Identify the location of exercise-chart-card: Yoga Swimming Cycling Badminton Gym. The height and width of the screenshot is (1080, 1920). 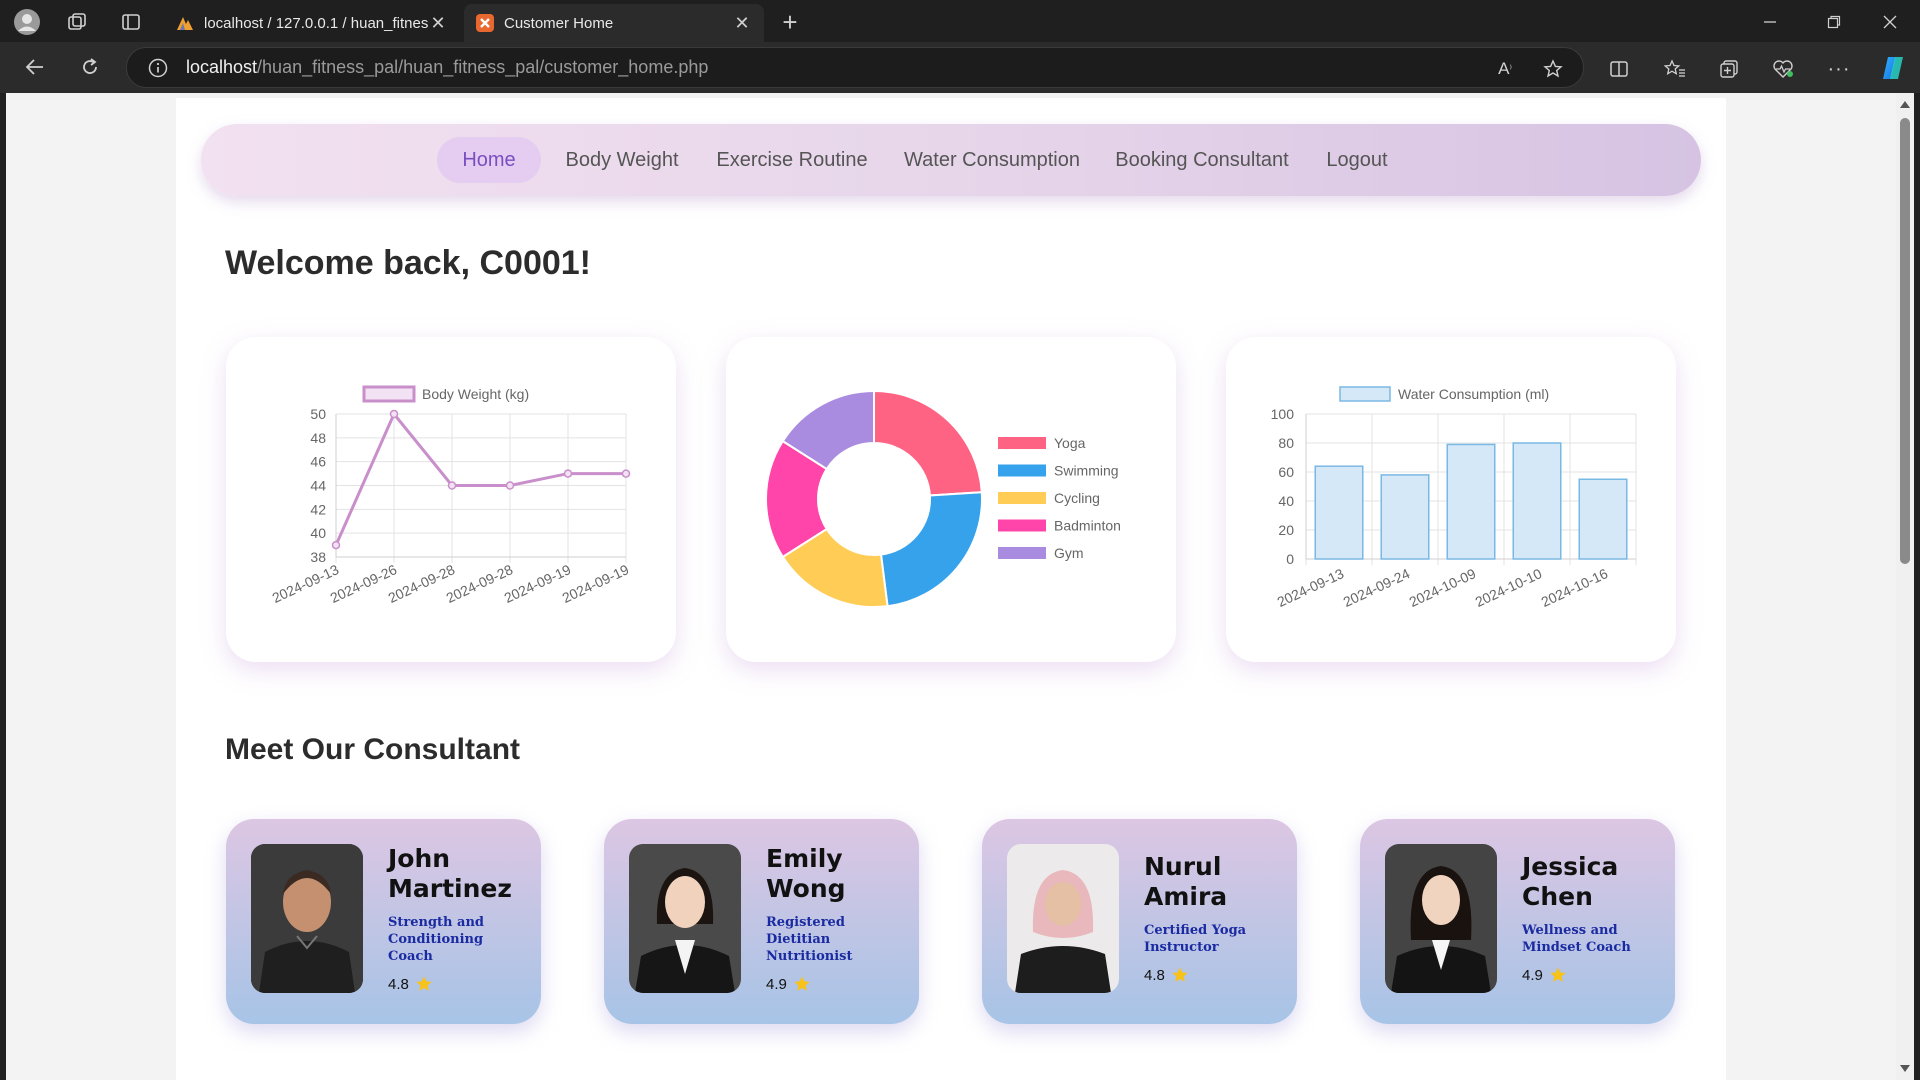
(951, 499).